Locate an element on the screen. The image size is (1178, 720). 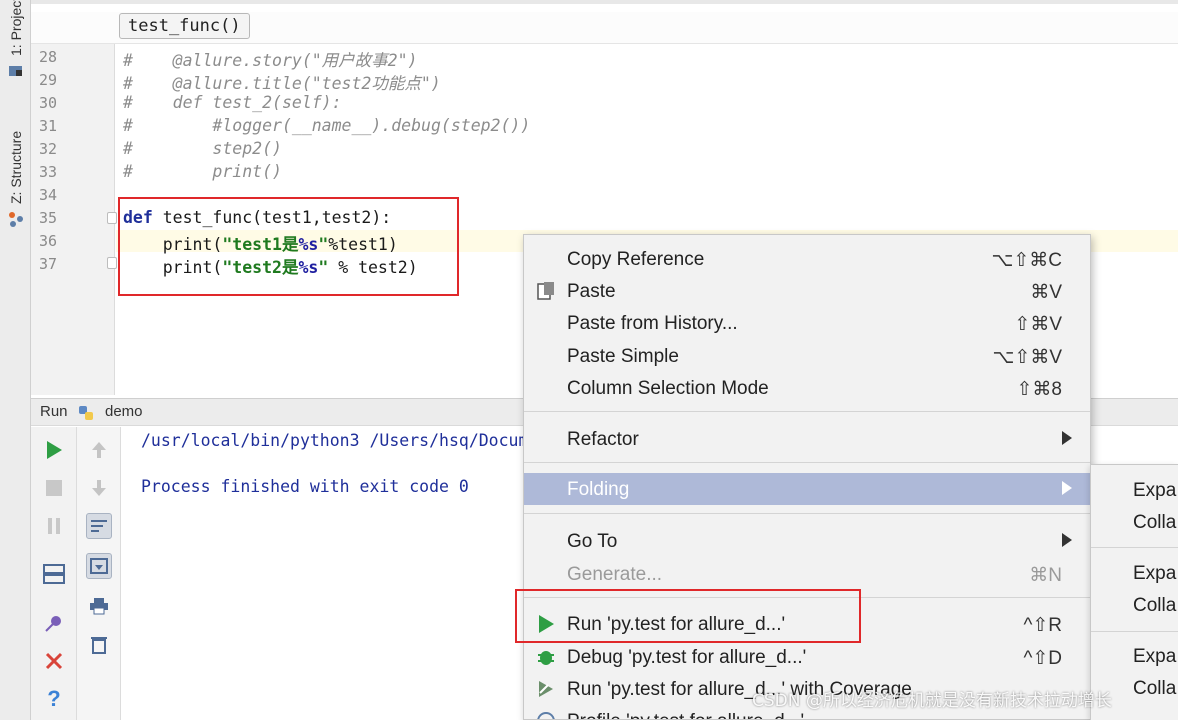
print-icon is located at coordinates (99, 606).